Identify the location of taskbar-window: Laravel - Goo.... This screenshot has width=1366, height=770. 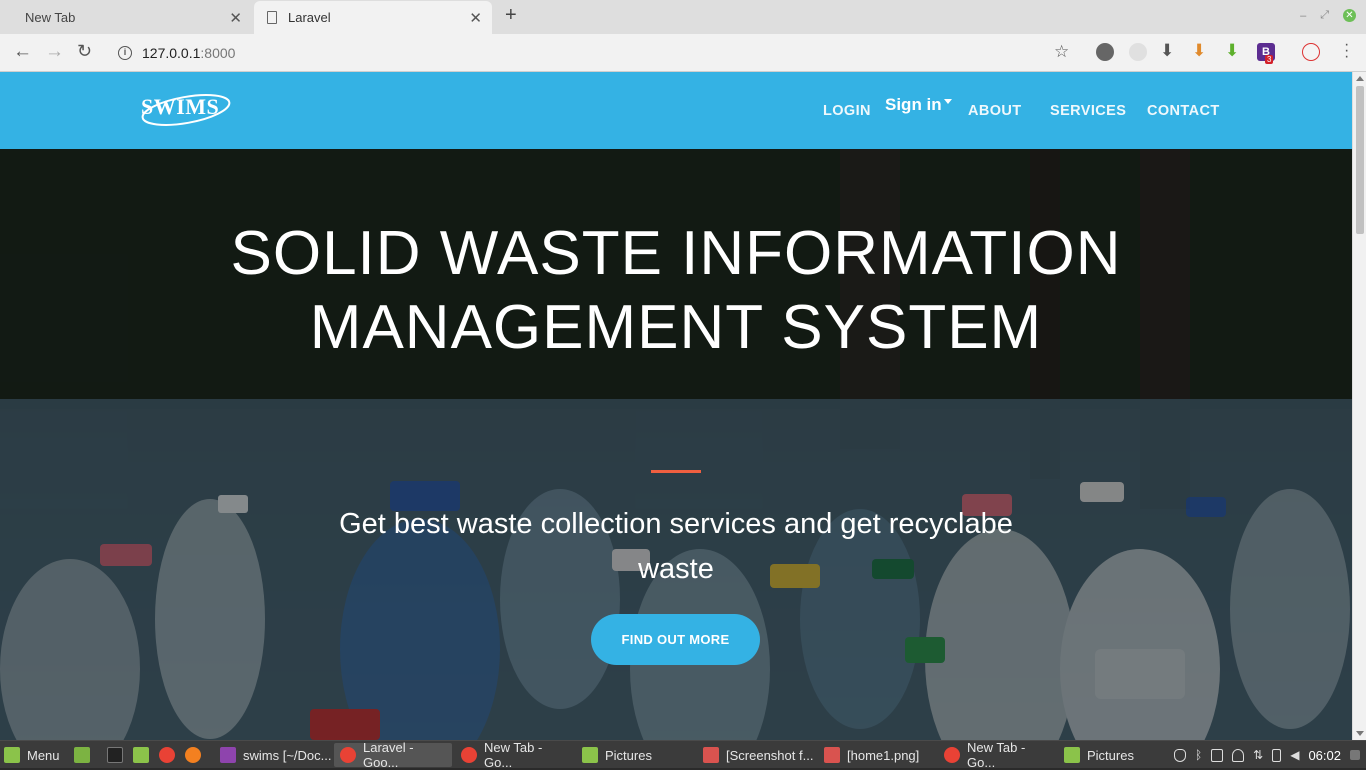
(393, 755).